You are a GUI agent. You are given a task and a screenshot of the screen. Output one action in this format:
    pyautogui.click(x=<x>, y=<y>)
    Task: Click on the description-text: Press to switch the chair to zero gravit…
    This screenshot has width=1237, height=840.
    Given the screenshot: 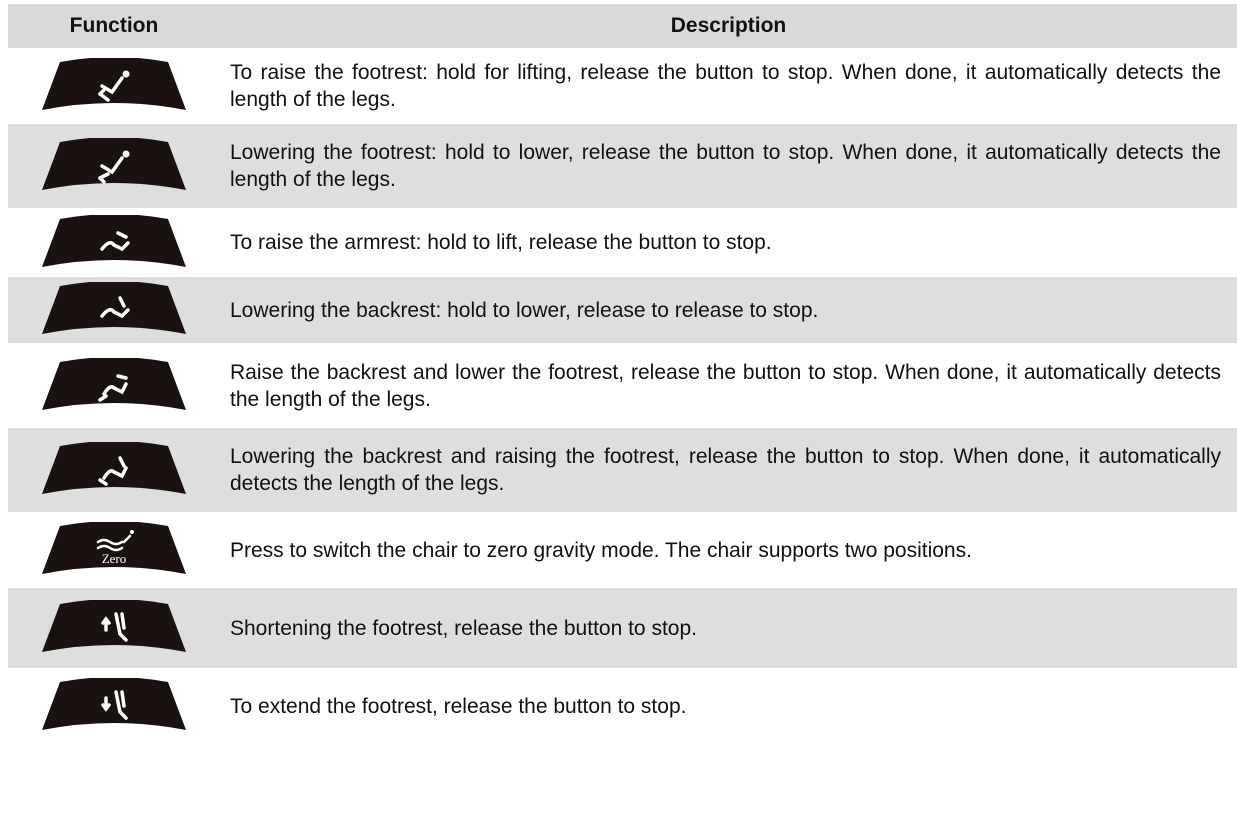 What is the action you would take?
    pyautogui.click(x=601, y=550)
    